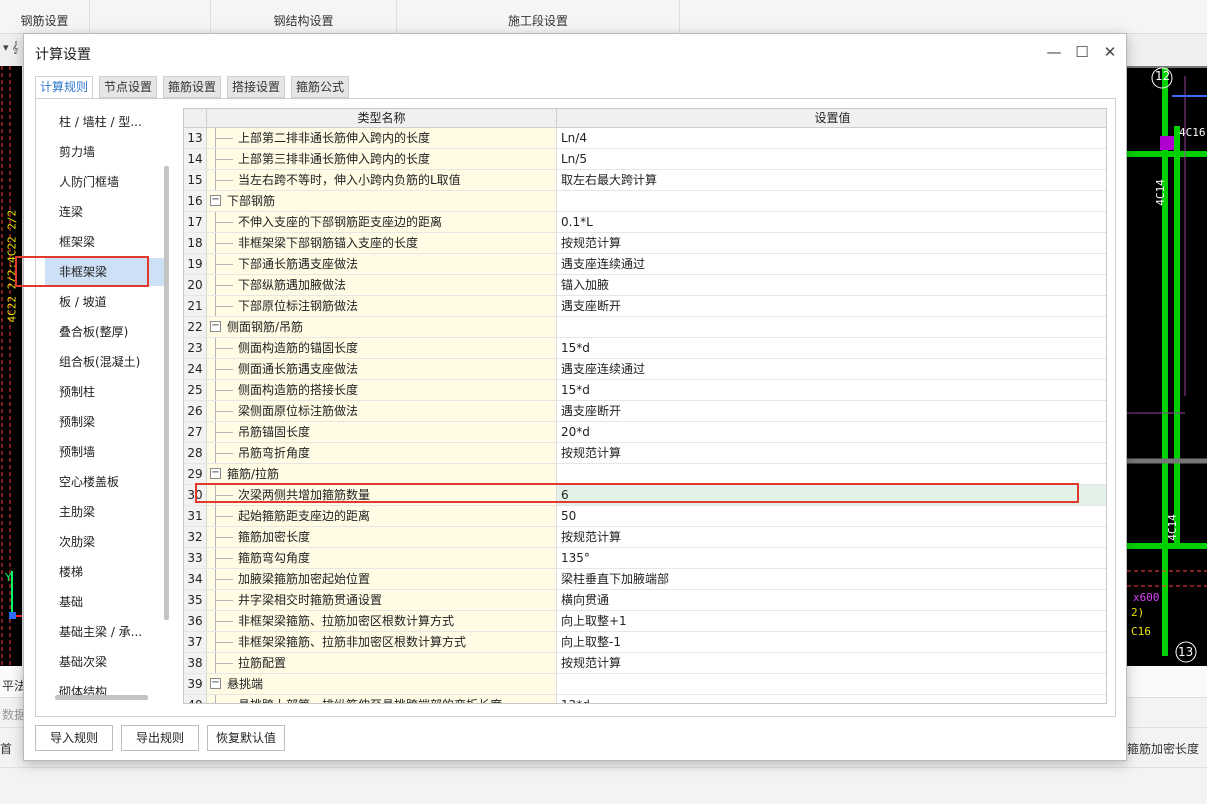 This screenshot has height=804, width=1207. I want to click on ribbon-tab-stage-settings: 施工段设置, so click(538, 17).